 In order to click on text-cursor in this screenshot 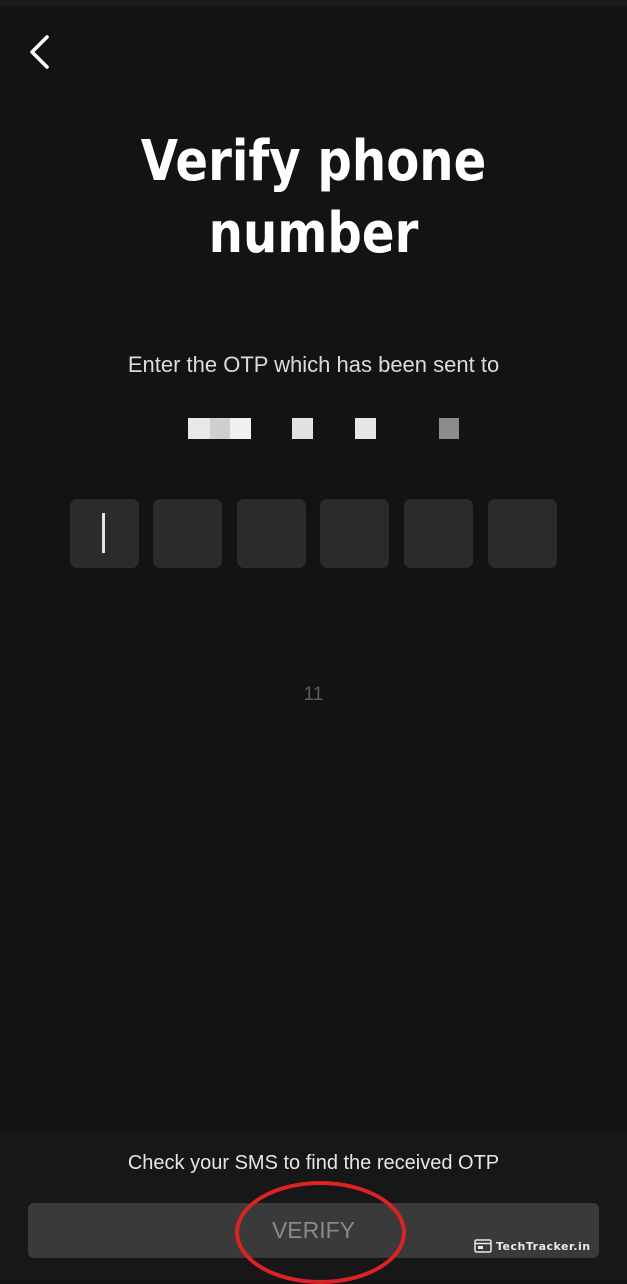, I will do `click(103, 533)`.